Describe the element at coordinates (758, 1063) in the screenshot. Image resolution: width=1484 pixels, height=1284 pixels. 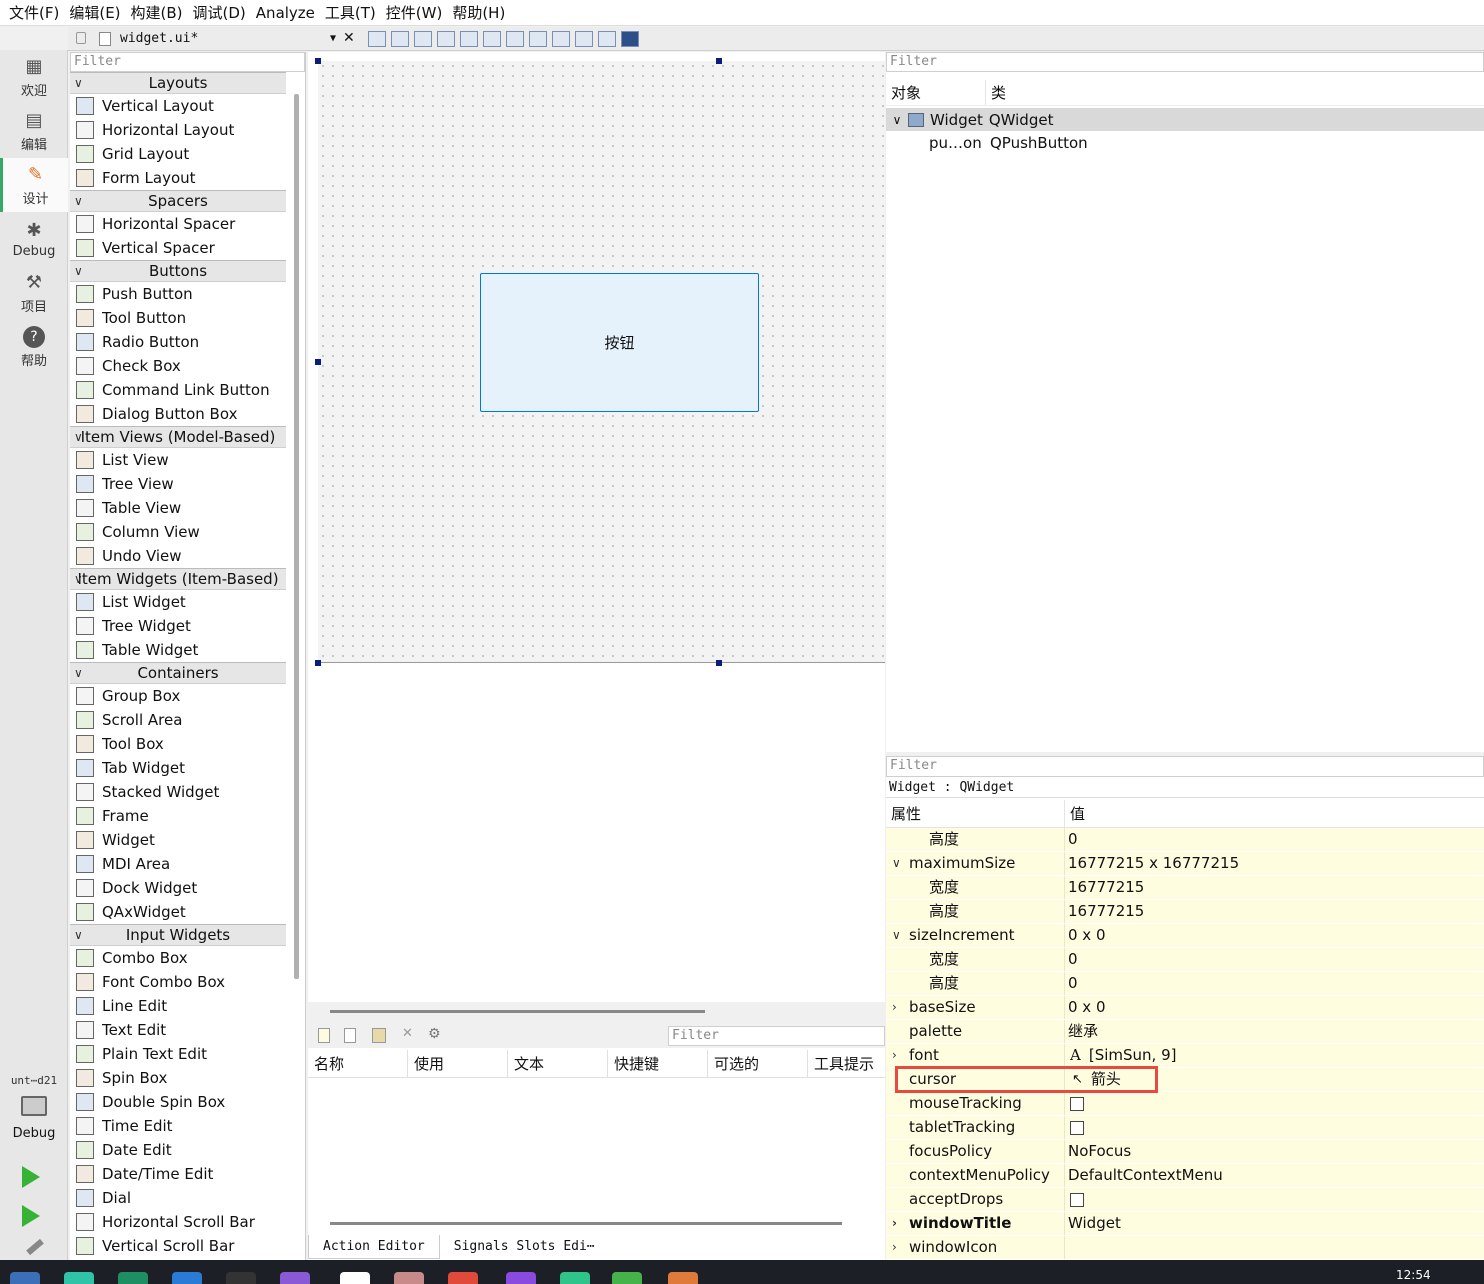
I see `column-header: 可选的` at that location.